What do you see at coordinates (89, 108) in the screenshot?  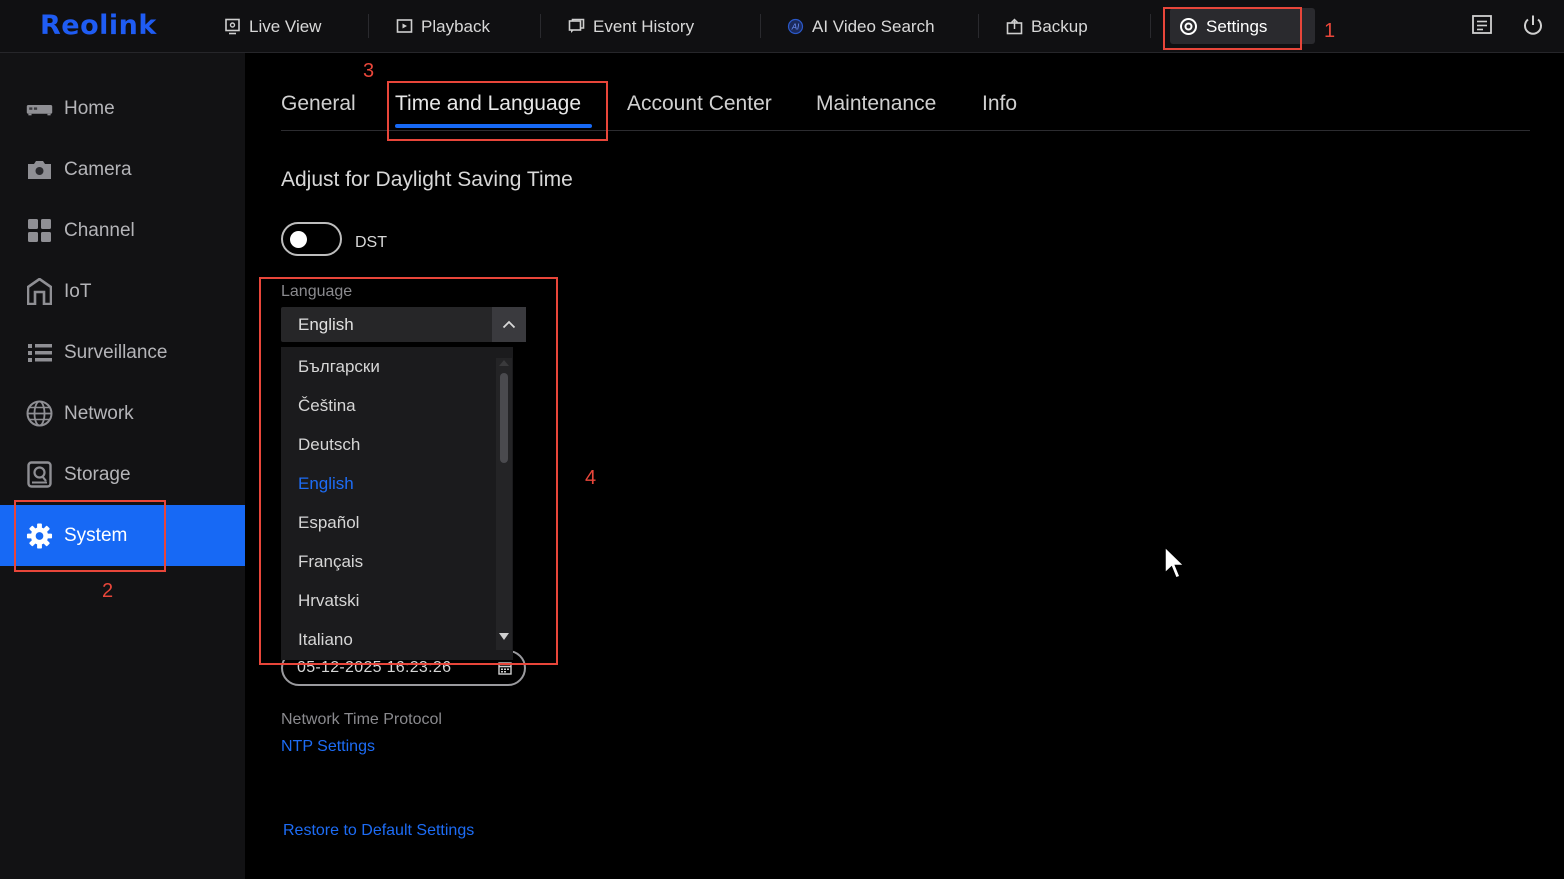 I see `sidebar-item-label: Home` at bounding box center [89, 108].